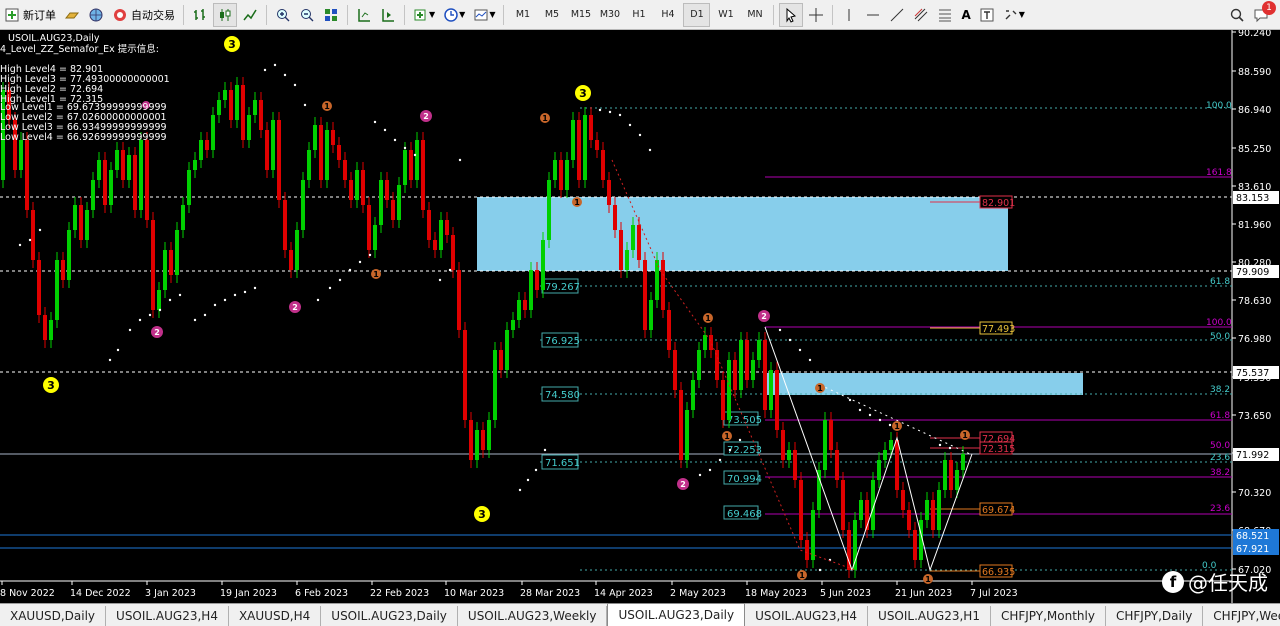  I want to click on gold-bar-icon, so click(72, 15).